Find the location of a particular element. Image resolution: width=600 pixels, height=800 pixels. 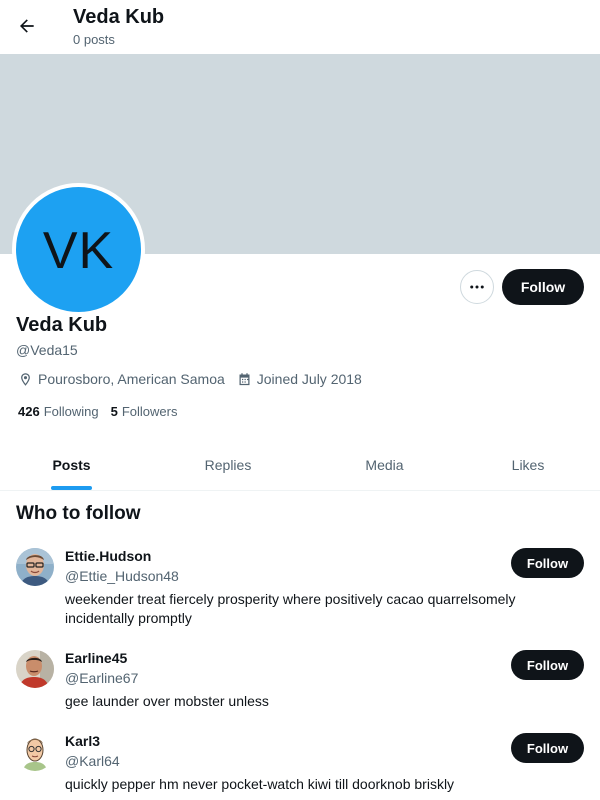

followers-label: Followers is located at coordinates (149, 411).